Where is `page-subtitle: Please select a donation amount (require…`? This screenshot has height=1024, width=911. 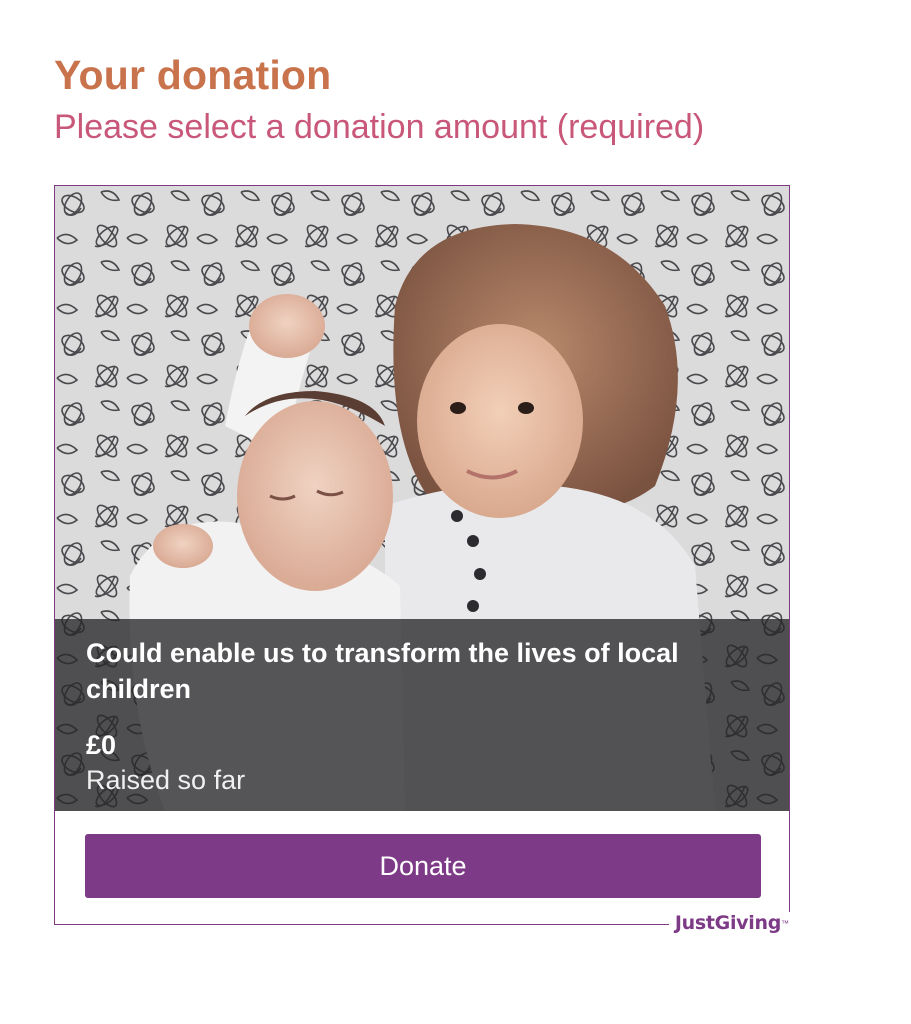
page-subtitle: Please select a donation amount (require… is located at coordinates (379, 127).